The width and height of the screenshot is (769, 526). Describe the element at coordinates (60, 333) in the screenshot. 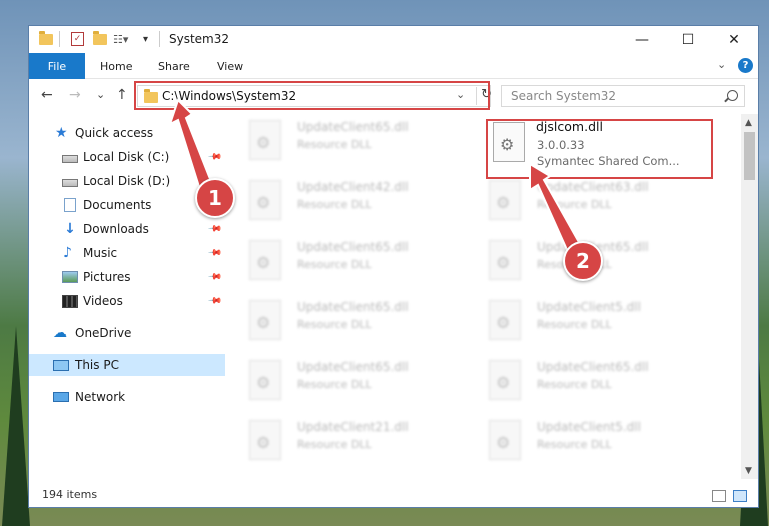

I see `cloud-icon: ☁` at that location.